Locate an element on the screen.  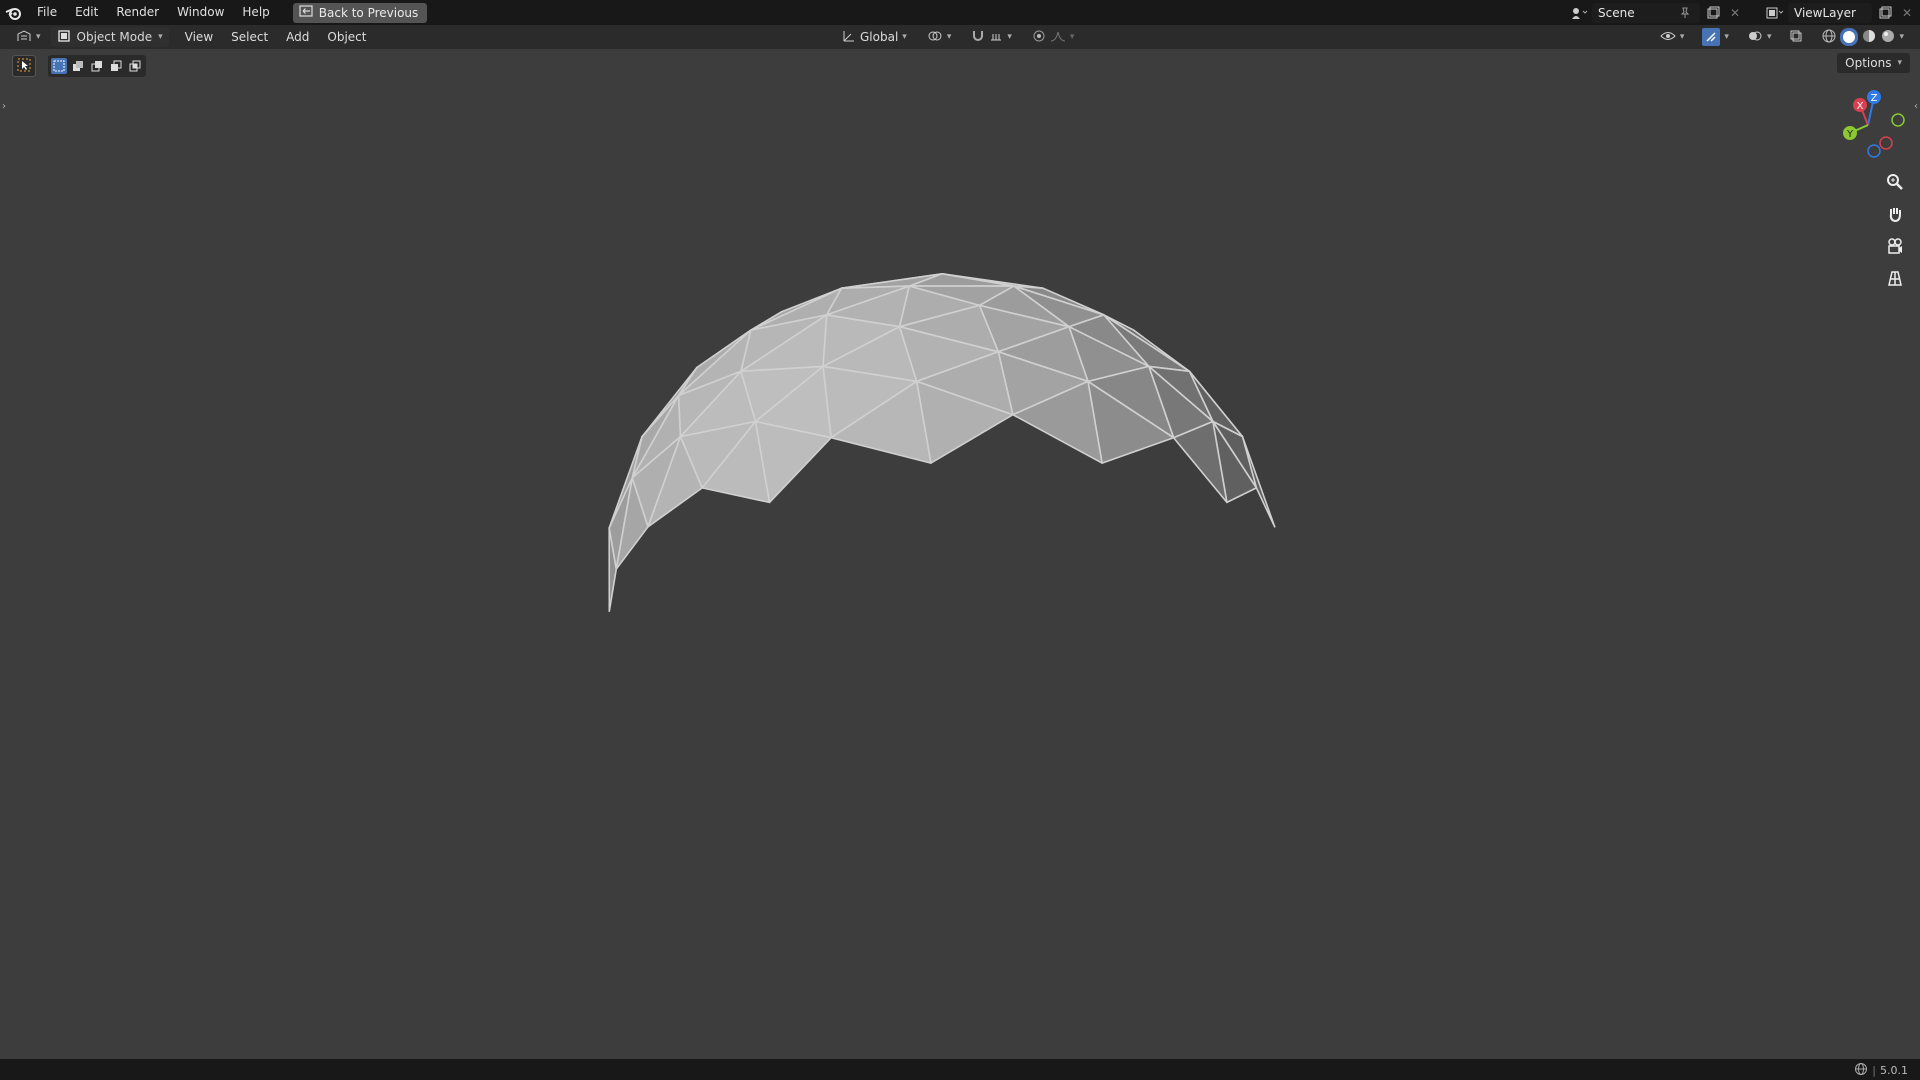
shading-modes: ▾ is located at coordinates (1862, 37).